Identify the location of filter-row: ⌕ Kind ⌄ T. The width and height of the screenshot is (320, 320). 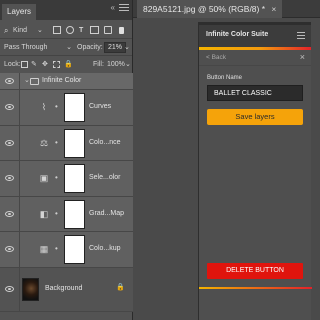
(66, 31).